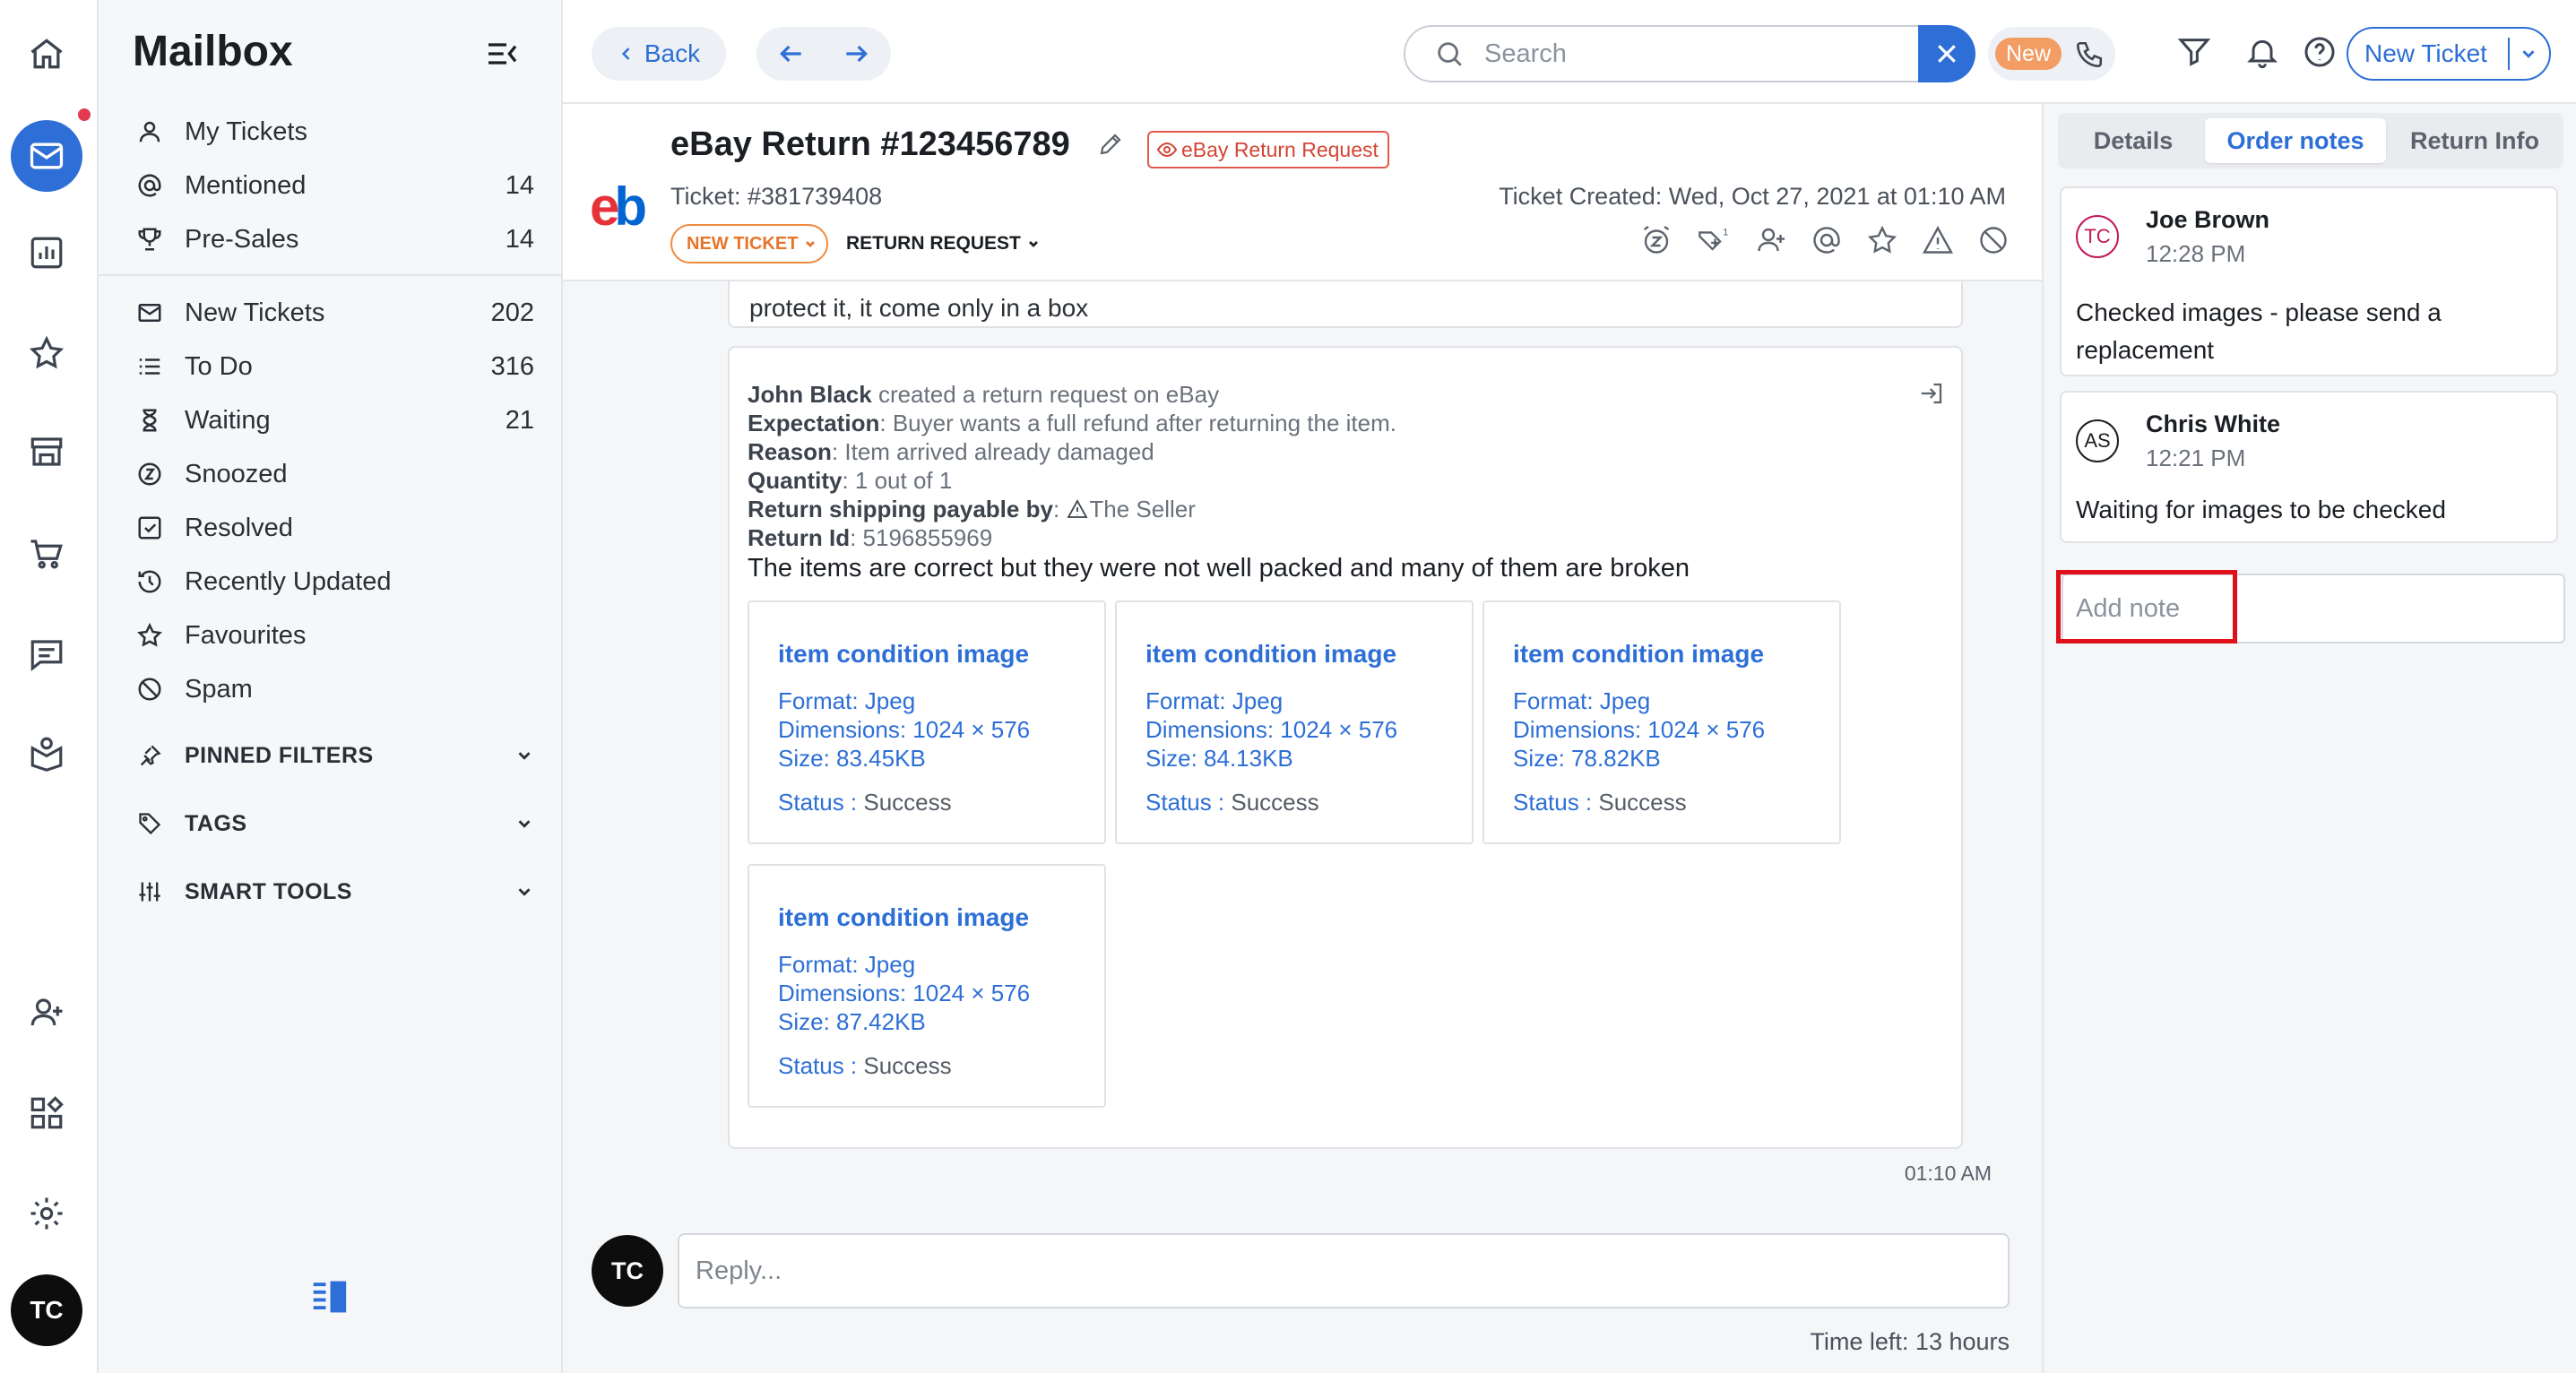 This screenshot has width=2576, height=1373. What do you see at coordinates (2194, 52) in the screenshot?
I see `filter-icon` at bounding box center [2194, 52].